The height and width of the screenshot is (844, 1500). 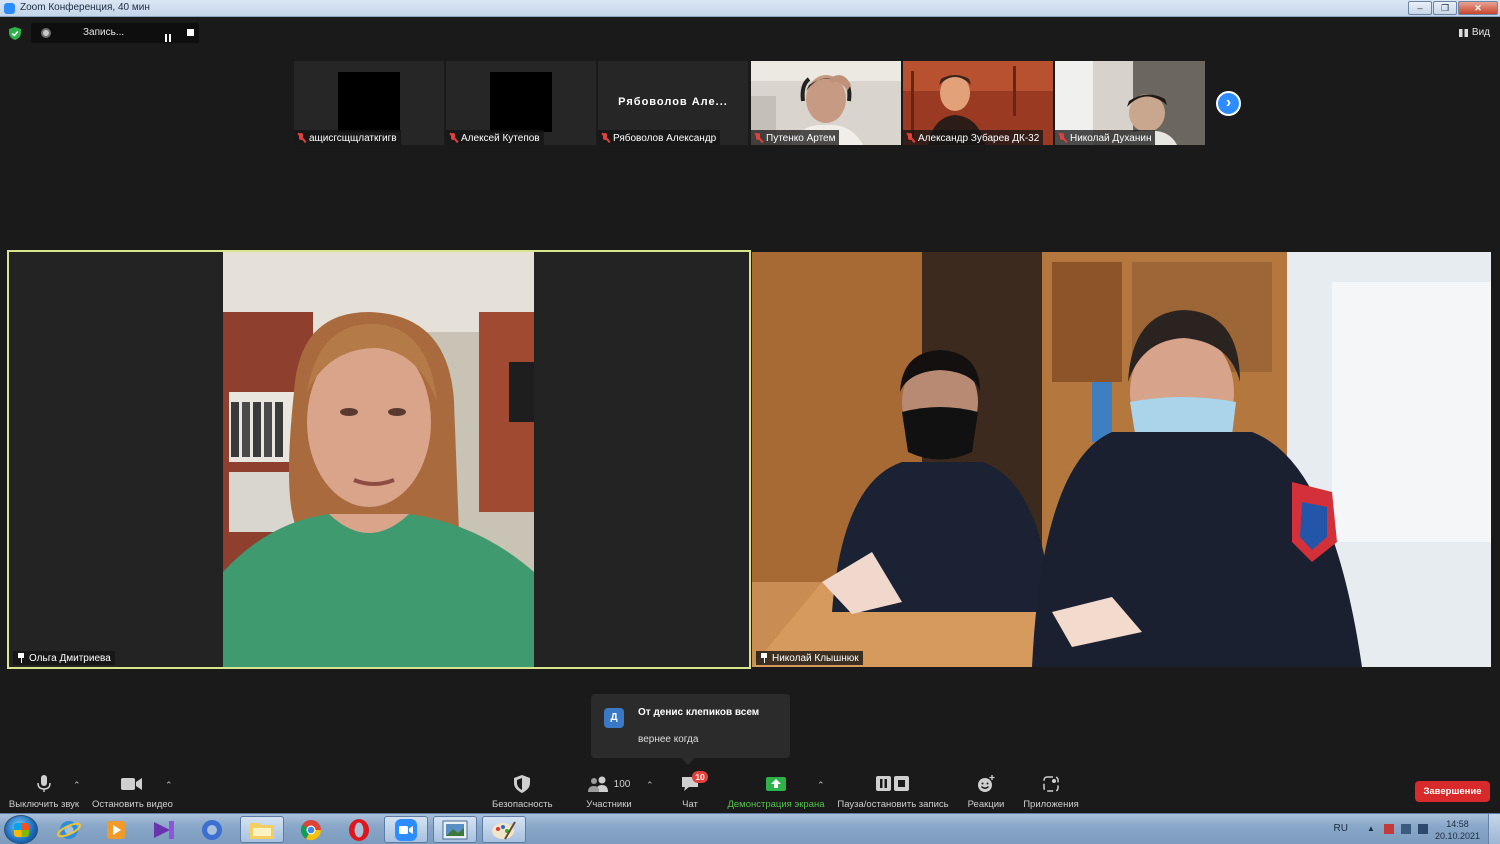 I want to click on opera-icon, so click(x=359, y=829).